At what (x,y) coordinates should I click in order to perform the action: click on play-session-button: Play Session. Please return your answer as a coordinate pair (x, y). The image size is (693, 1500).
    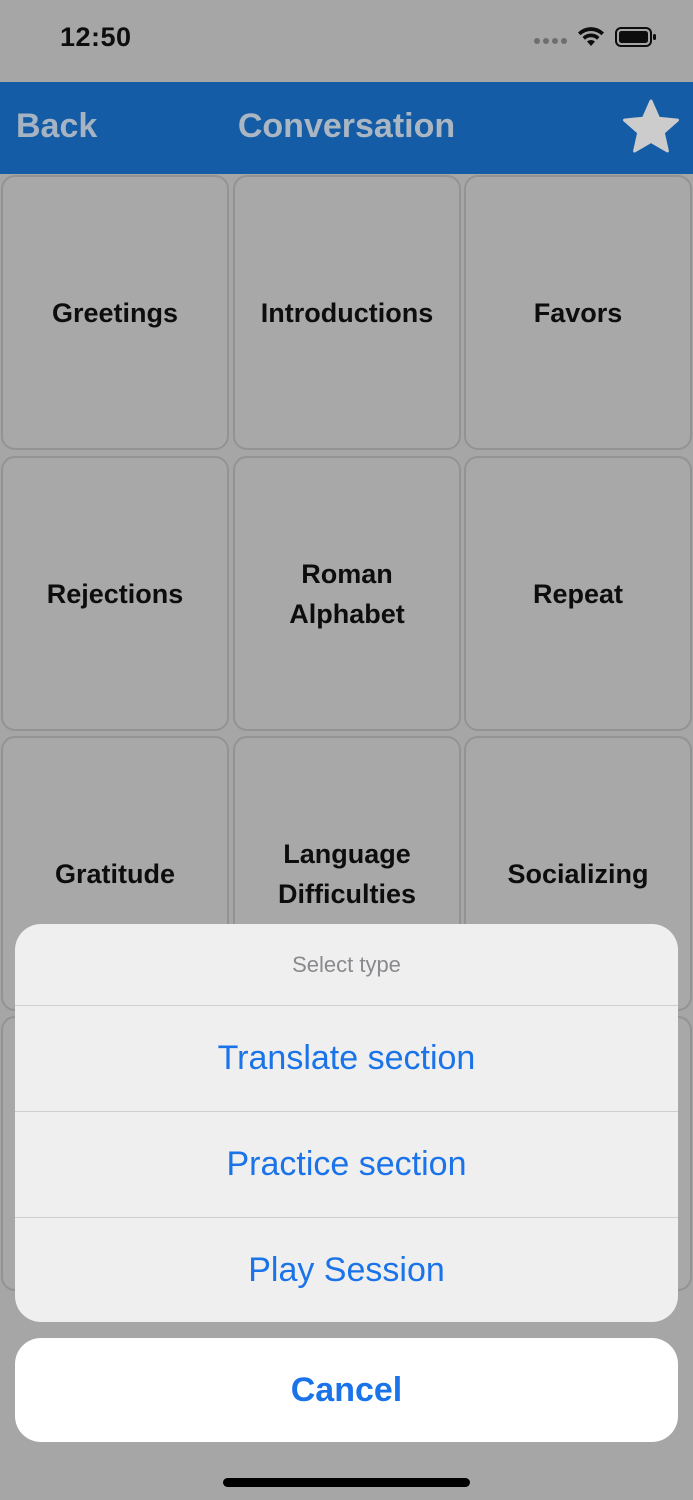
    Looking at the image, I should click on (346, 1270).